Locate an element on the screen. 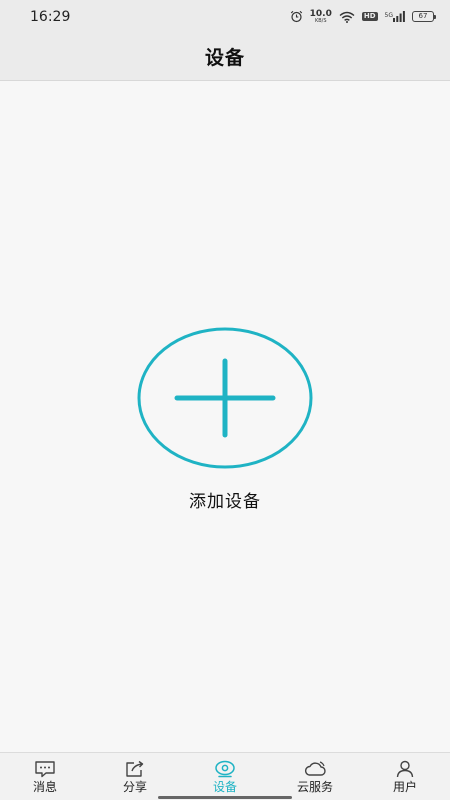  tab-share: 分享 is located at coordinates (135, 776).